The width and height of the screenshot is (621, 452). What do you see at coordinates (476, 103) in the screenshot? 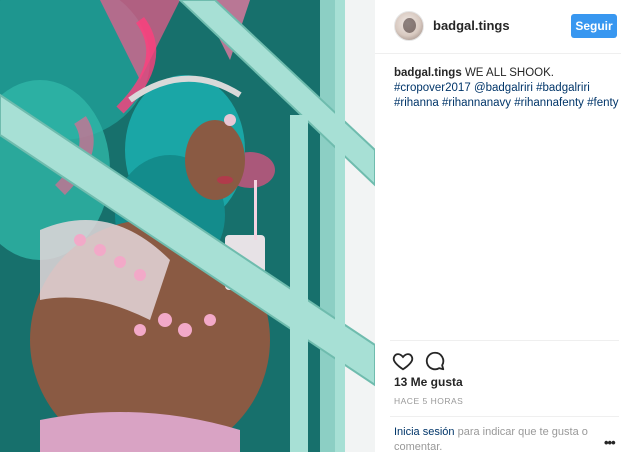
I see `hashtag-link: #rihannanavy` at bounding box center [476, 103].